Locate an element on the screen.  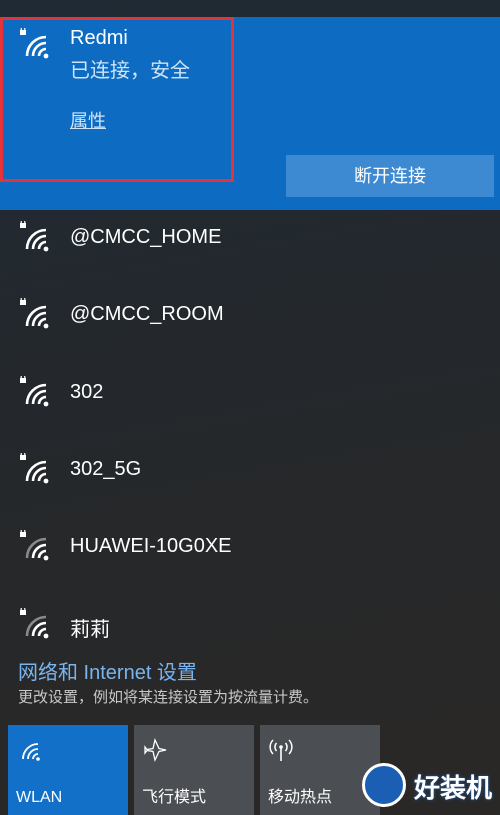
airplane-mode-tile-label: 飞行模式 is located at coordinates (174, 797).